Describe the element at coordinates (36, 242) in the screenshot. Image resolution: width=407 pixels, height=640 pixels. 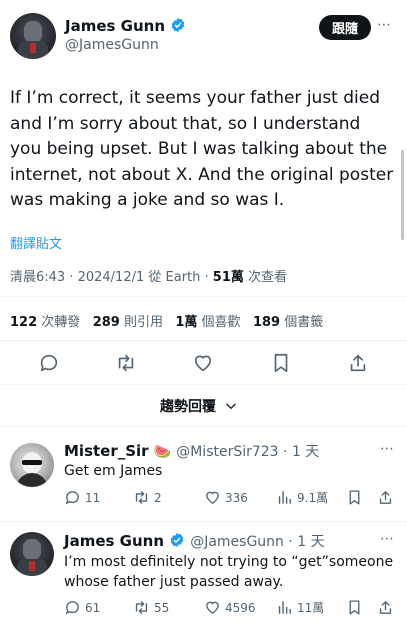
I see `translate-link: 翻譯貼文` at that location.